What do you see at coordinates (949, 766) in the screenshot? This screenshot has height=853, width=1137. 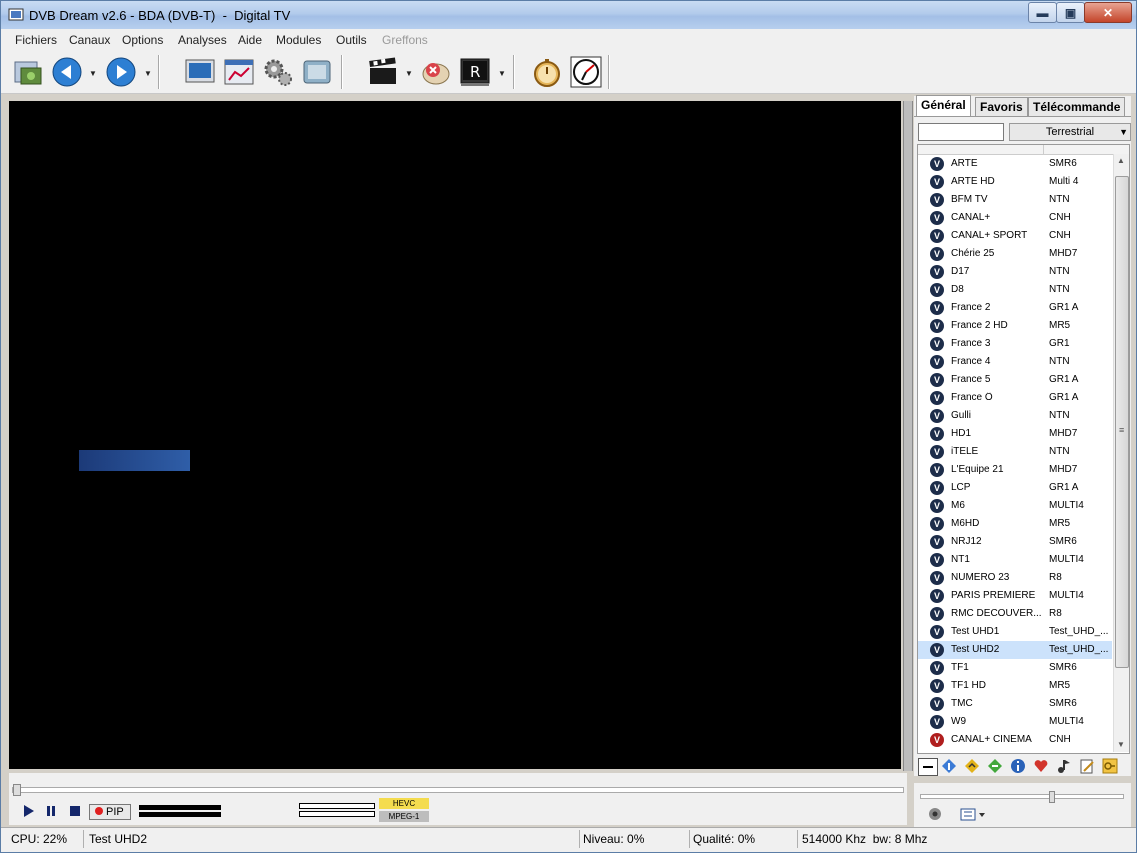 I see `info-blue-button` at bounding box center [949, 766].